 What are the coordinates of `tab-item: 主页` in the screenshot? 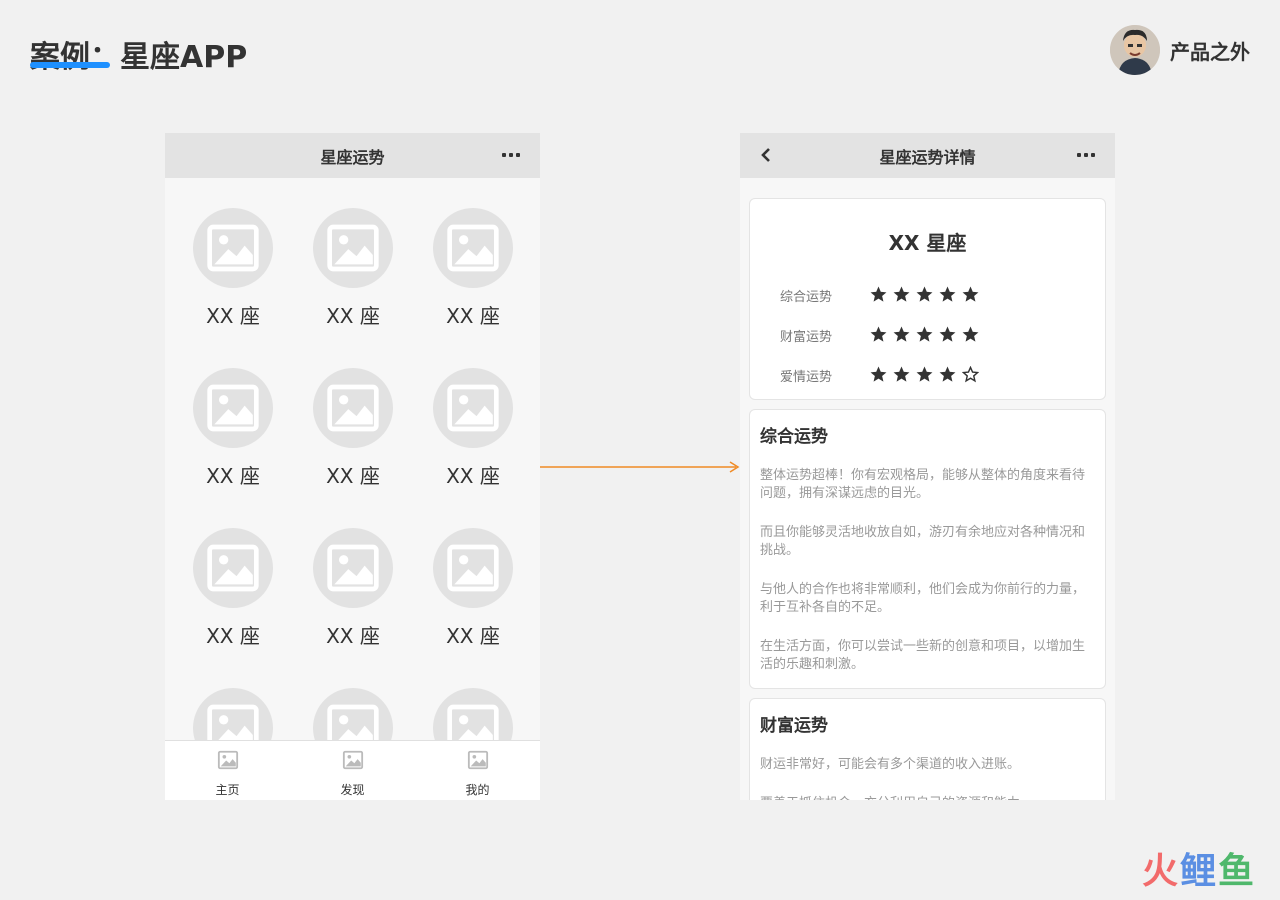 It's located at (227, 770).